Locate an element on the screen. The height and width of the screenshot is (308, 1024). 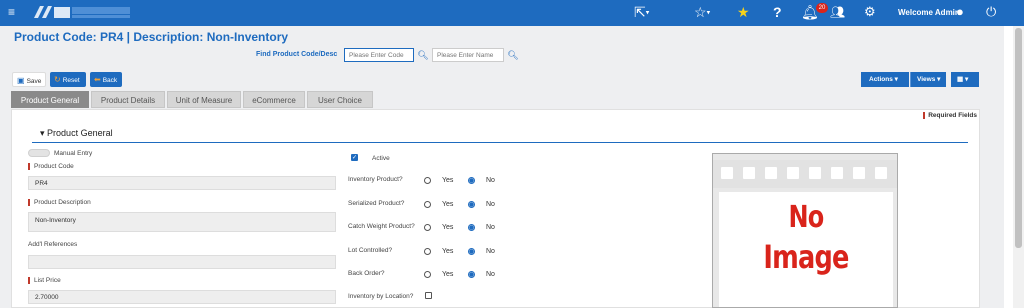
back-order-label: Back Order? is located at coordinates (366, 273).